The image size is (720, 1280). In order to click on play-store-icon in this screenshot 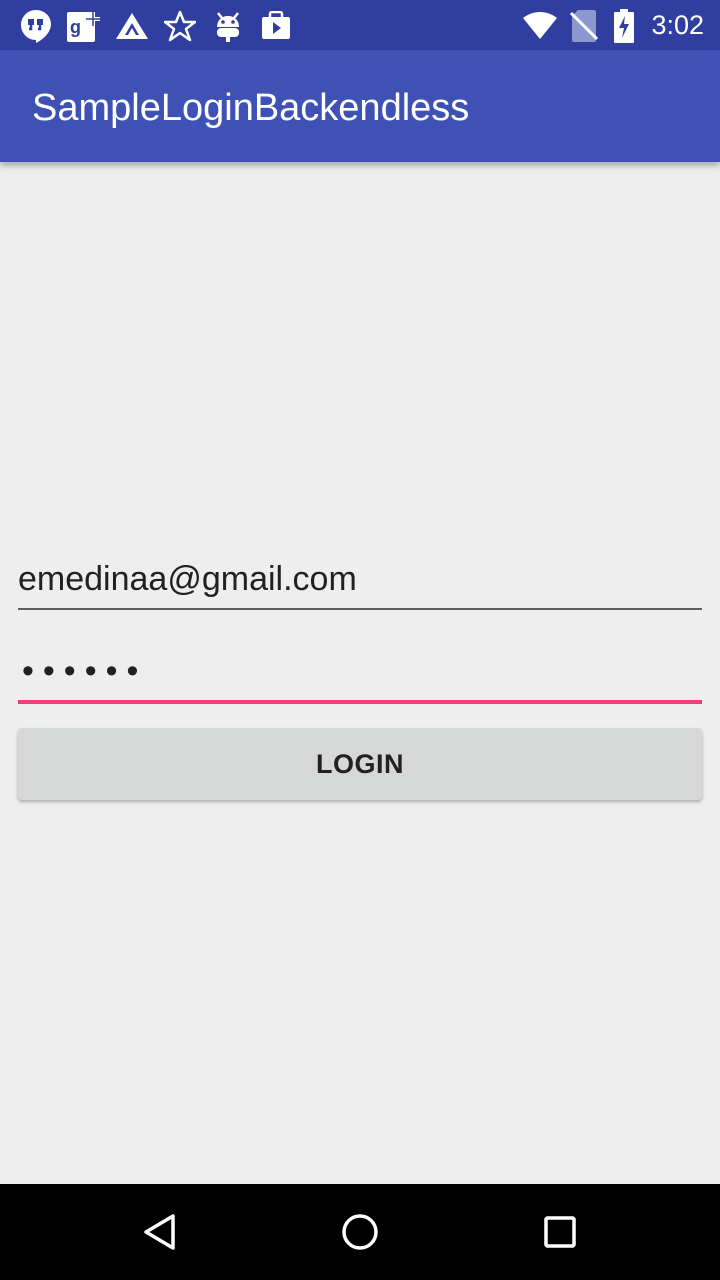, I will do `click(276, 26)`.